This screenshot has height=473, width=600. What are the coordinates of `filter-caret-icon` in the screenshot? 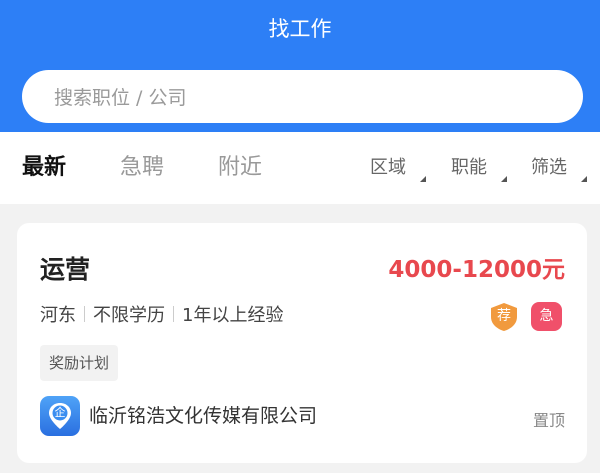 It's located at (584, 179).